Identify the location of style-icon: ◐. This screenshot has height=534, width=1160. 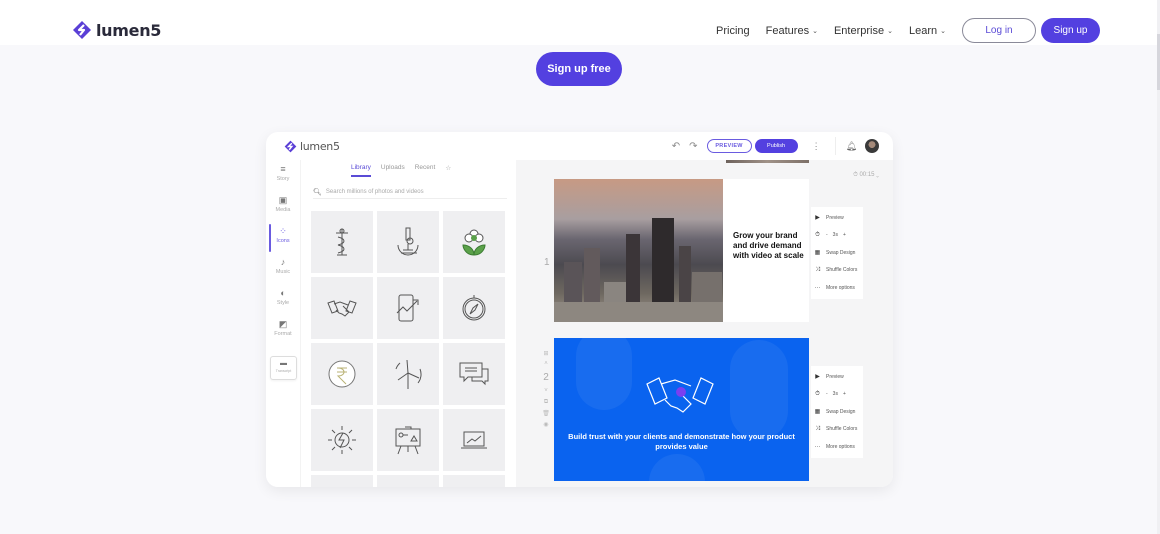
(283, 293).